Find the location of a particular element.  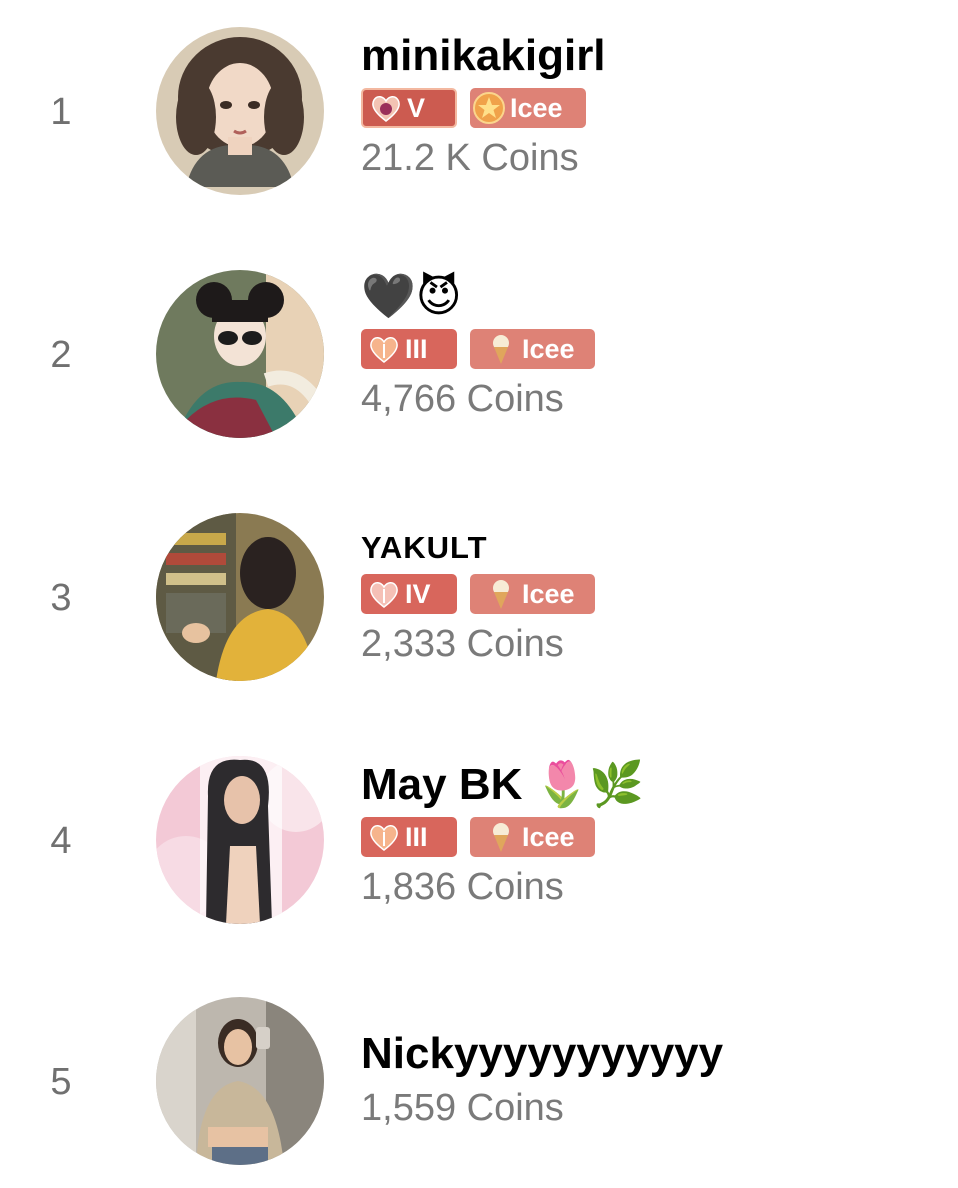

level-badge-label: V is located at coordinates (416, 108).